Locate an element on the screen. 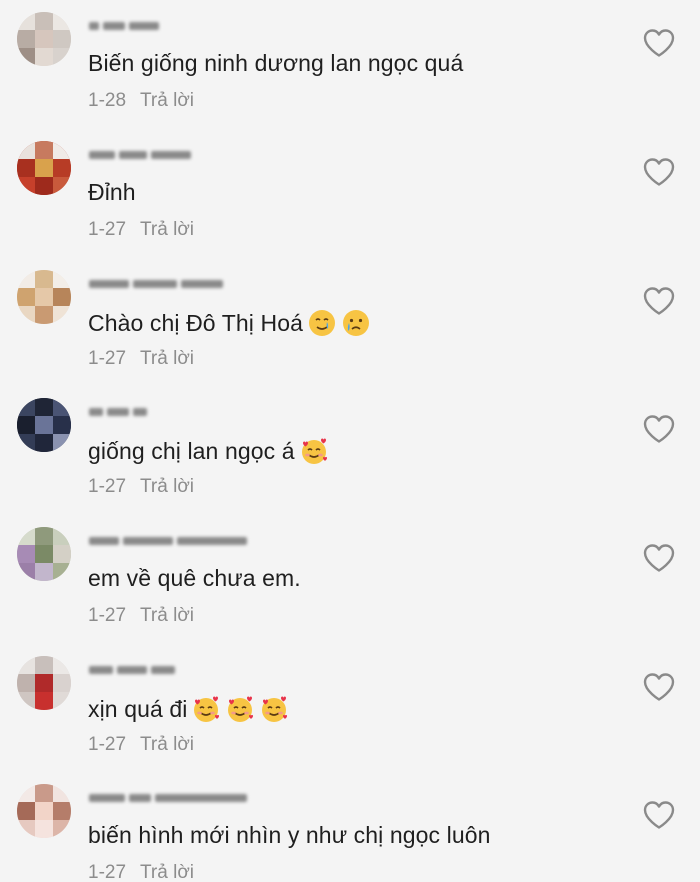  comment-text-row: Chào chị Đô Thị Hoá is located at coordinates (229, 323).